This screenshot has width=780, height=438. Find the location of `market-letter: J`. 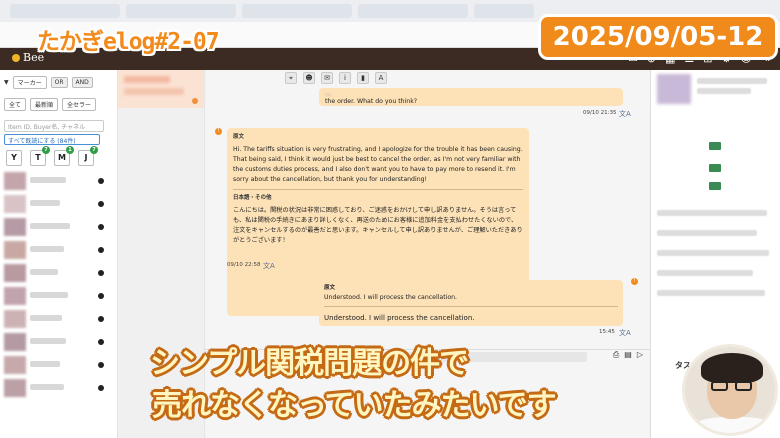

market-letter: J is located at coordinates (86, 157).